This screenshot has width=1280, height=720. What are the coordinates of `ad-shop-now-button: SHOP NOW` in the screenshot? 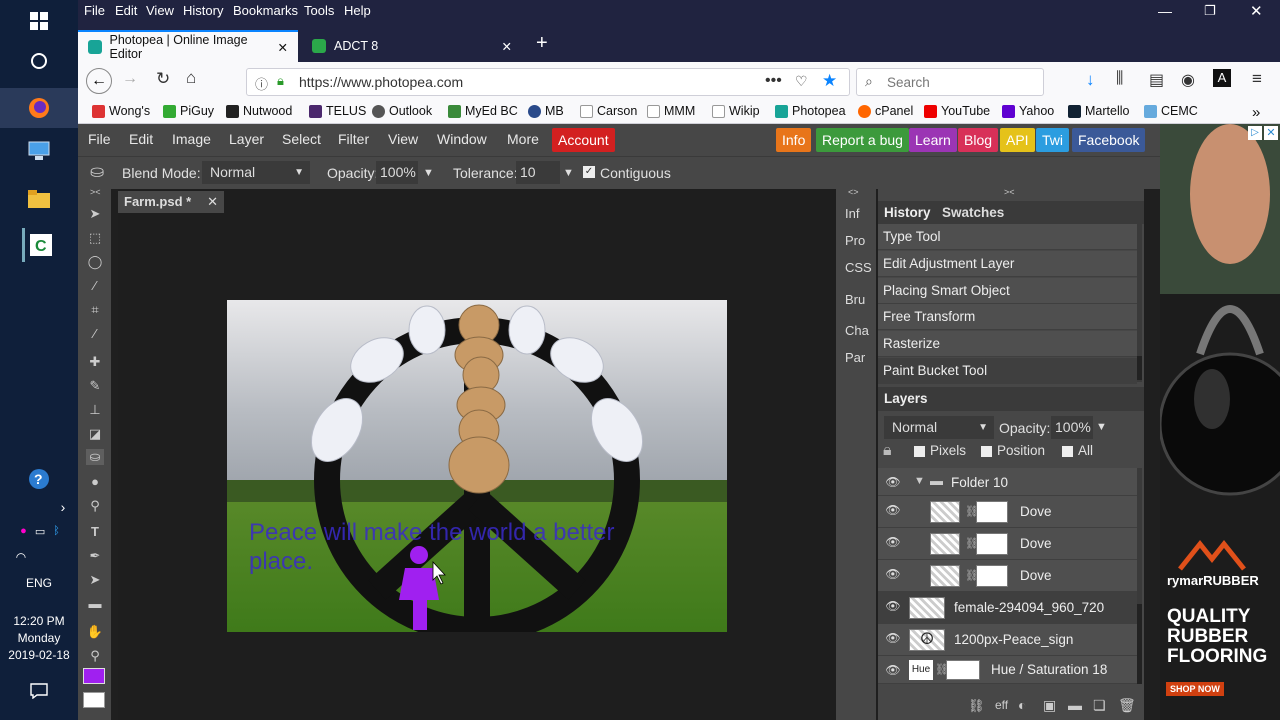 It's located at (1195, 689).